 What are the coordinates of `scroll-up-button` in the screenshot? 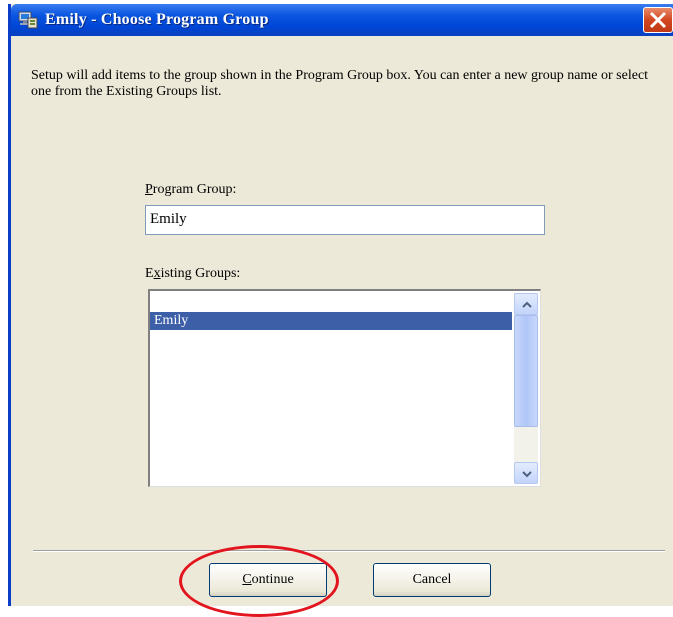 It's located at (526, 304).